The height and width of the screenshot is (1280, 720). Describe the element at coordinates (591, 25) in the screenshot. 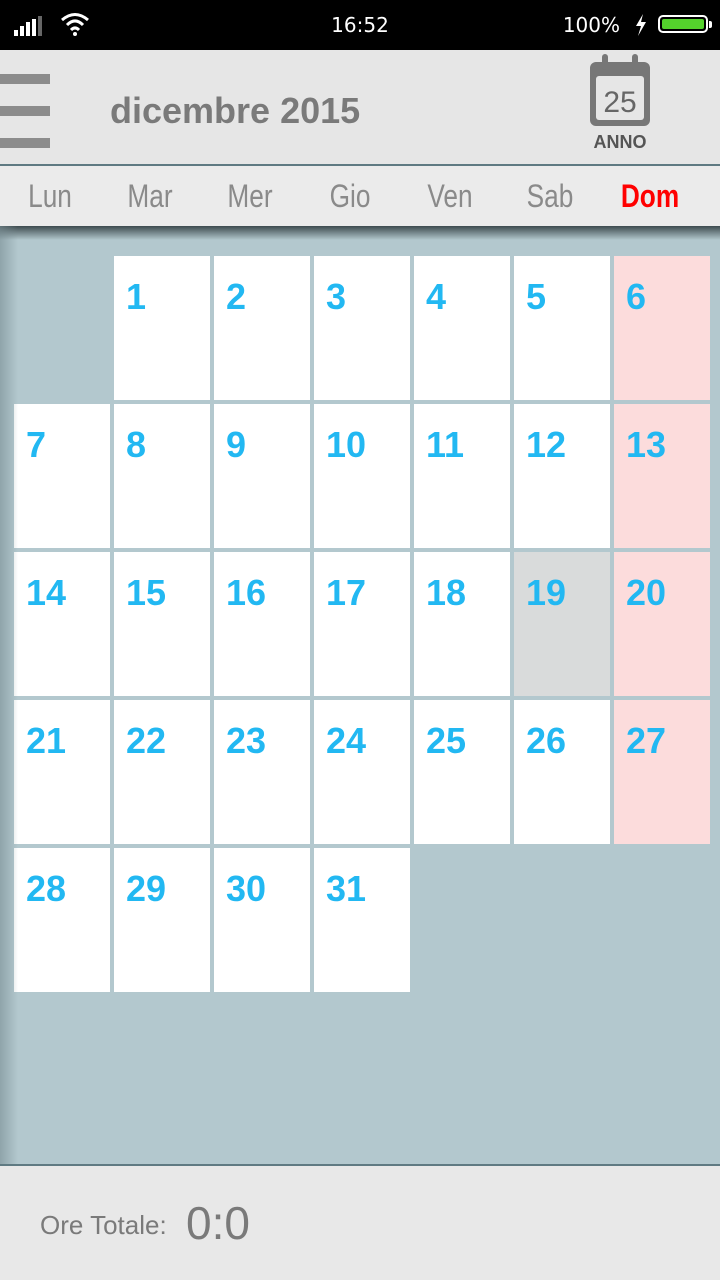

I see `battery-percent: 100%` at that location.